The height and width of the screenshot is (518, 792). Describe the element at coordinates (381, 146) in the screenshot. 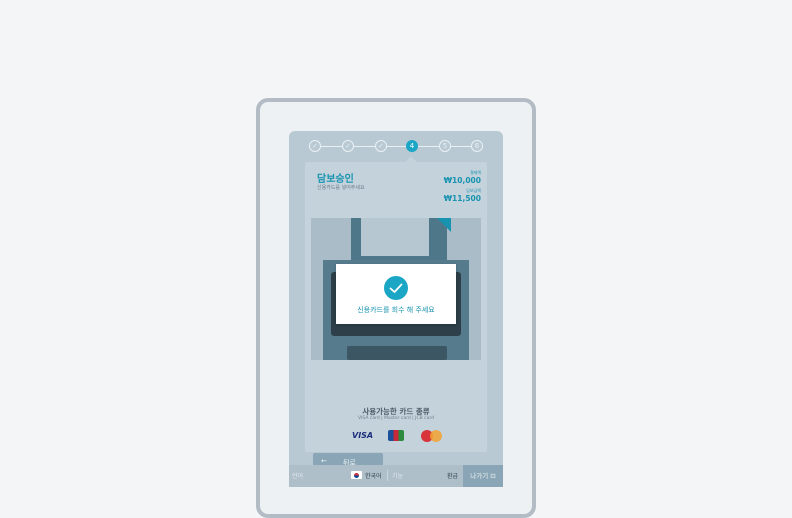

I see `step-3: ✓` at that location.